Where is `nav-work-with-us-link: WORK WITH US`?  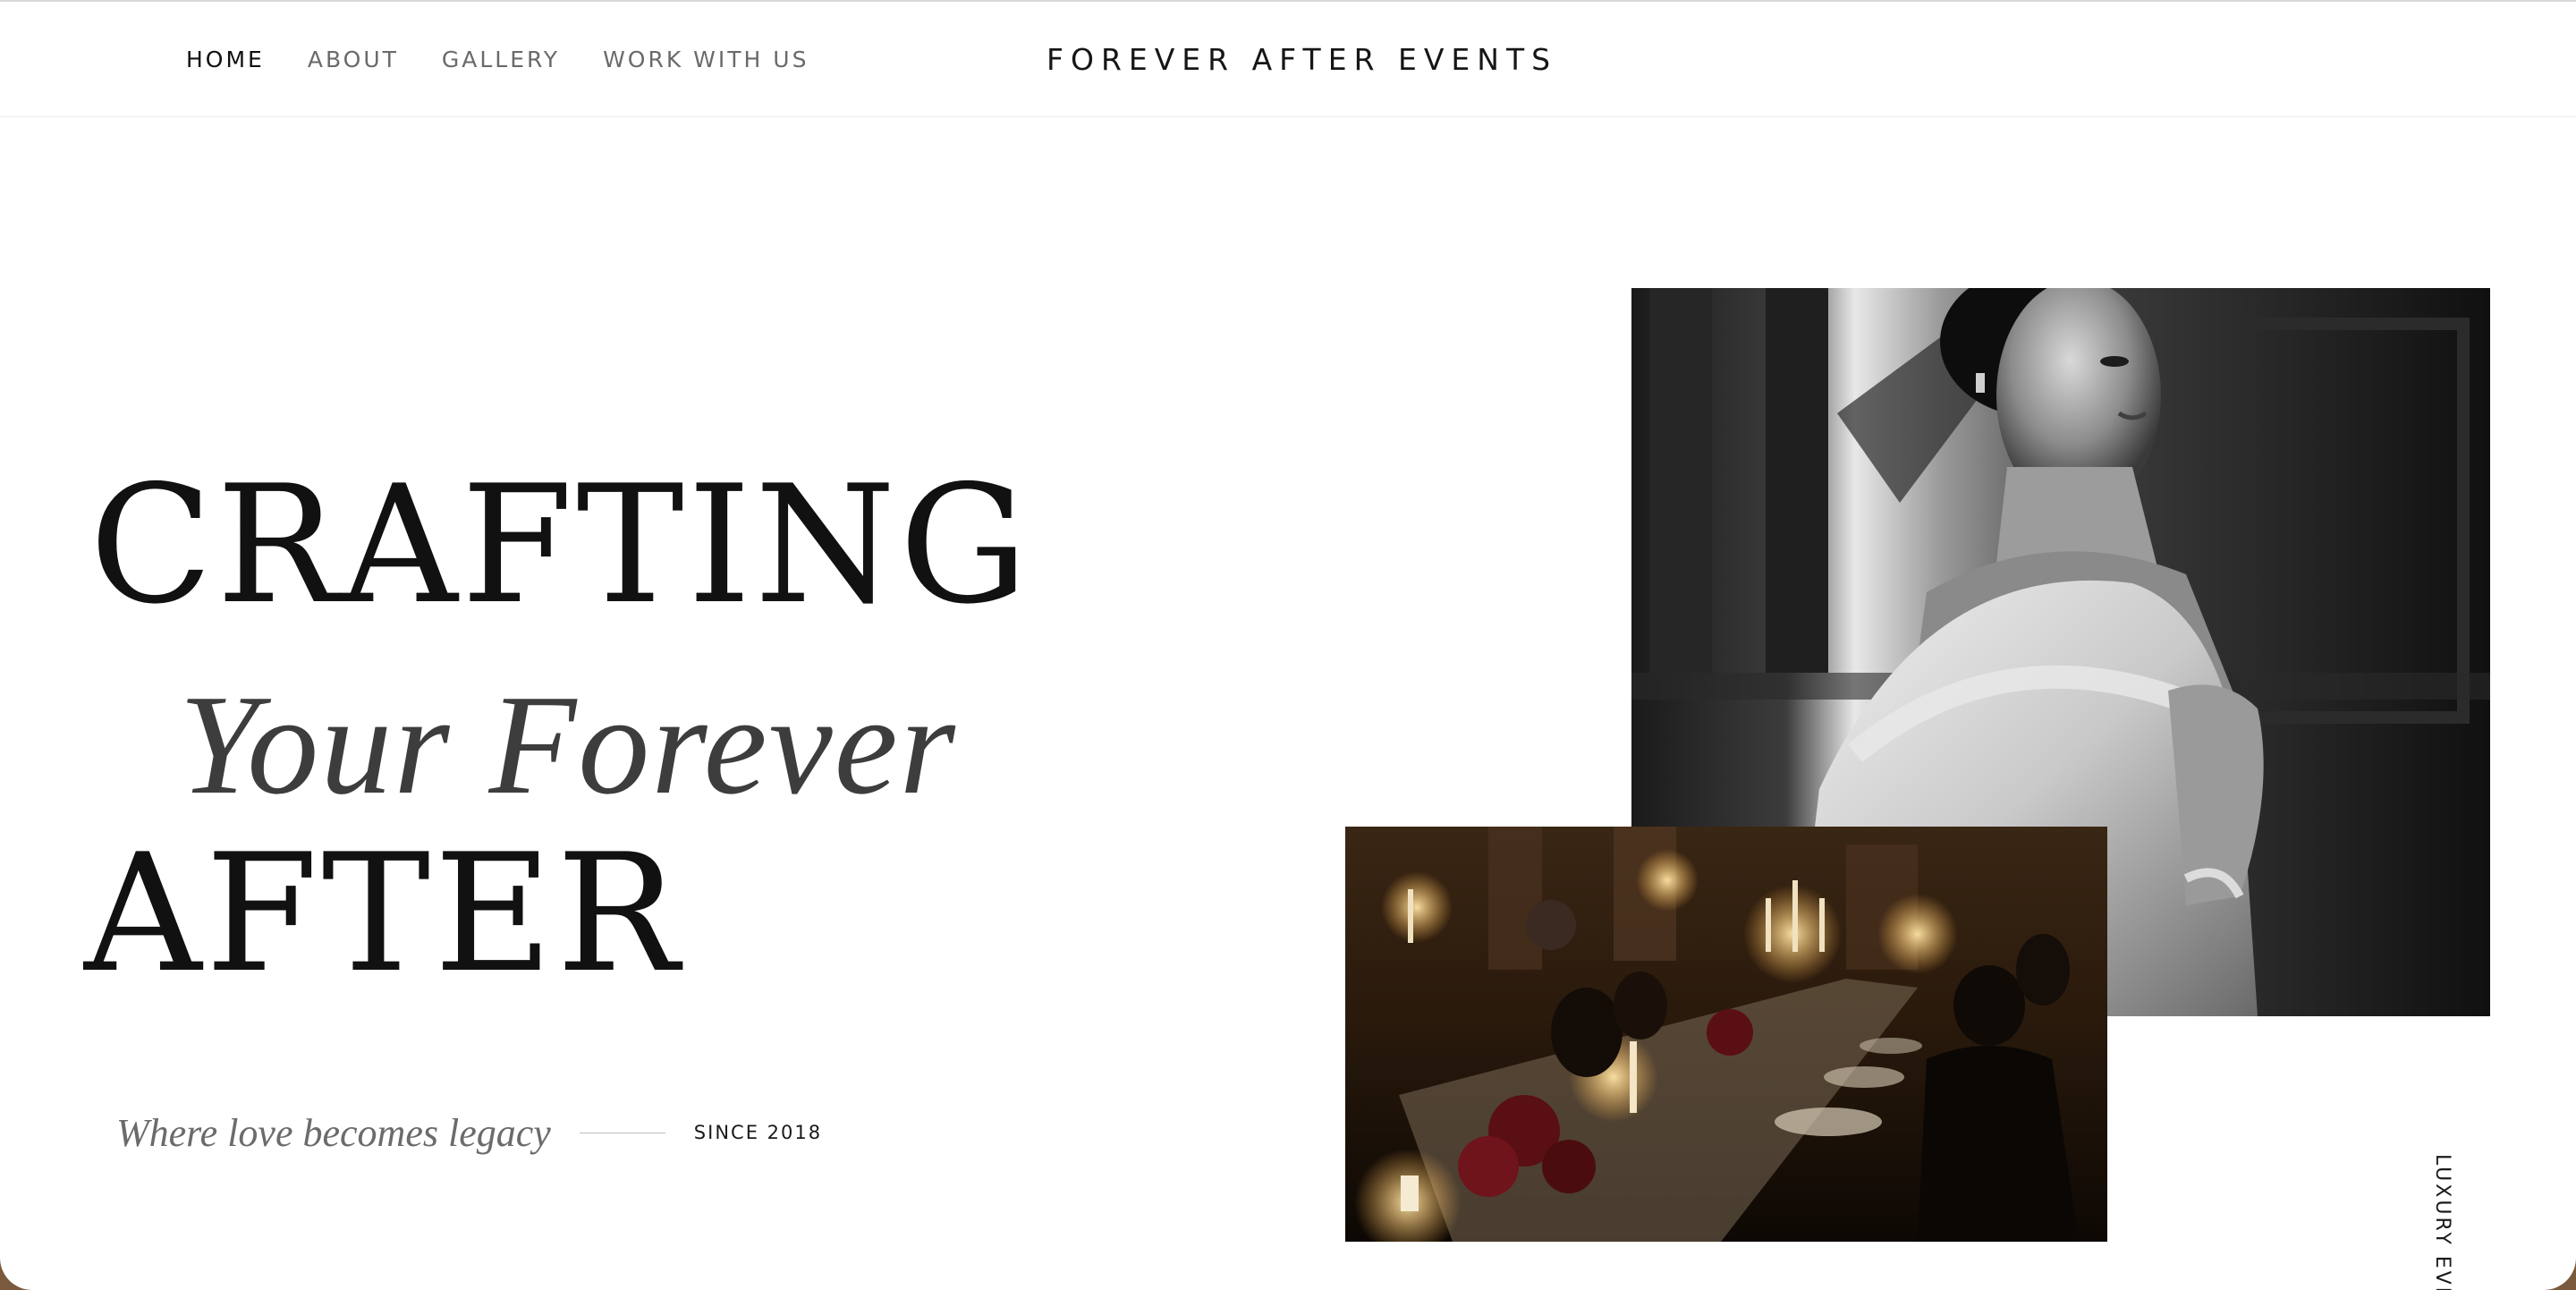
nav-work-with-us-link: WORK WITH US is located at coordinates (706, 59).